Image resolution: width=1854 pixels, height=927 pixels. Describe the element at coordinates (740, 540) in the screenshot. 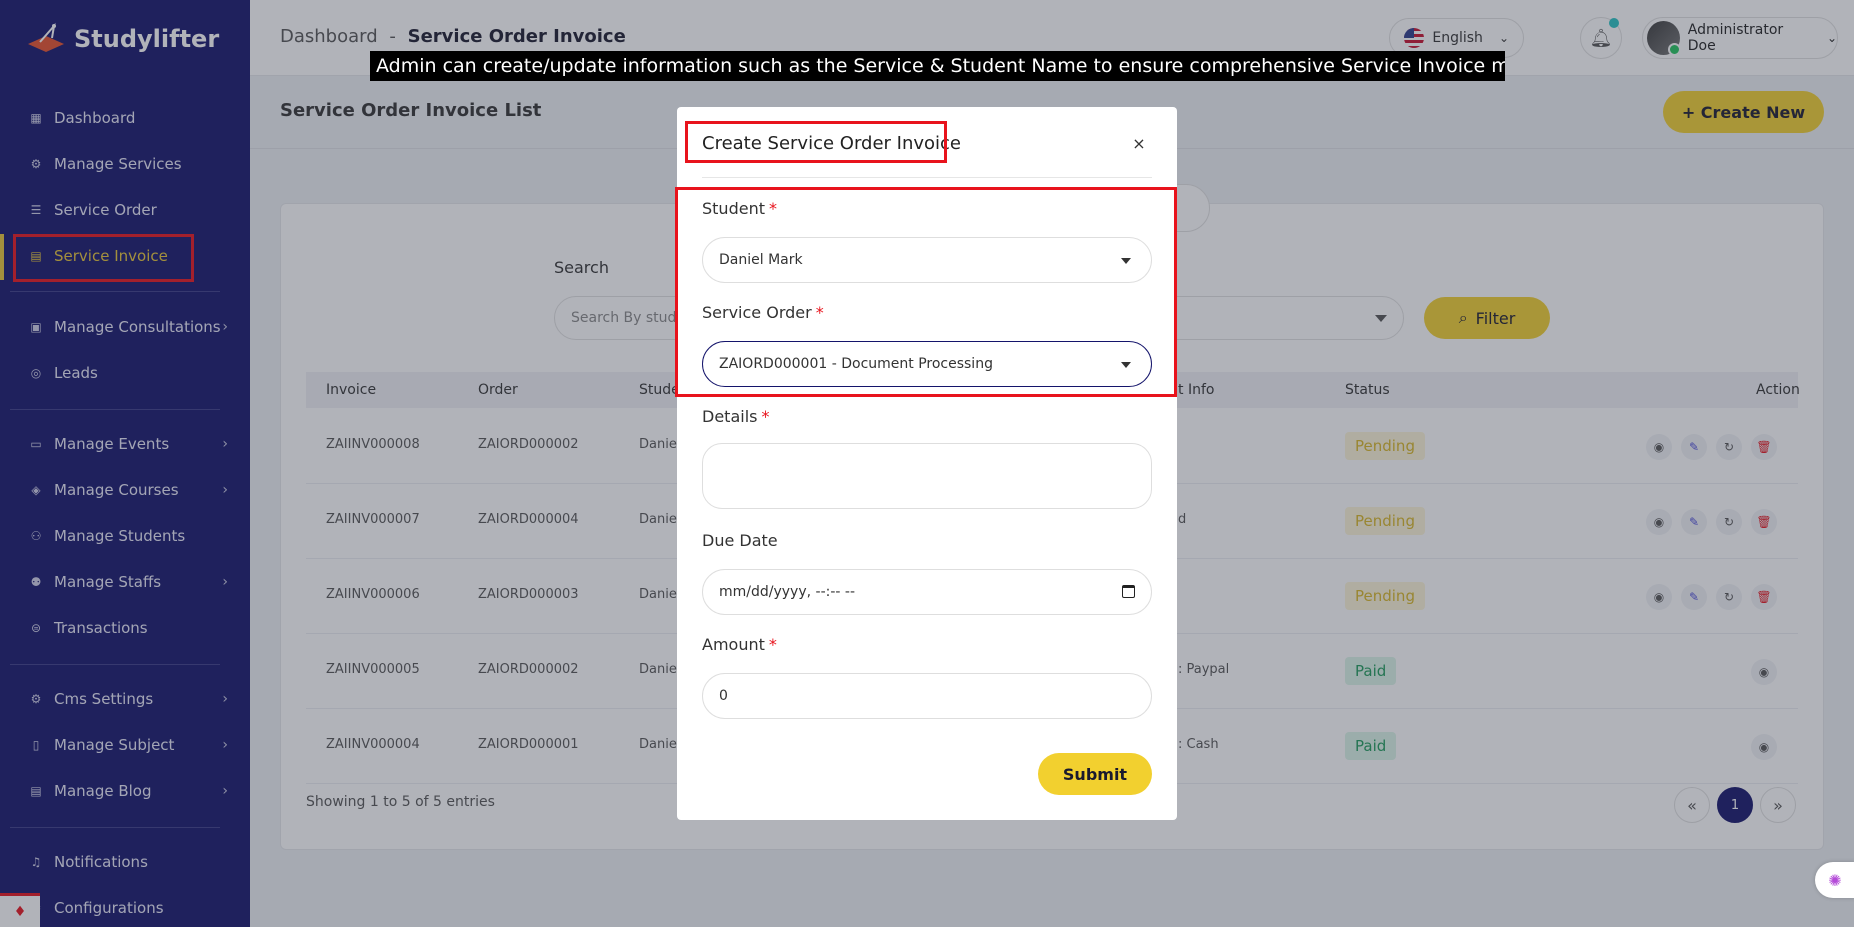

I see `due-date-label: Due Date` at that location.